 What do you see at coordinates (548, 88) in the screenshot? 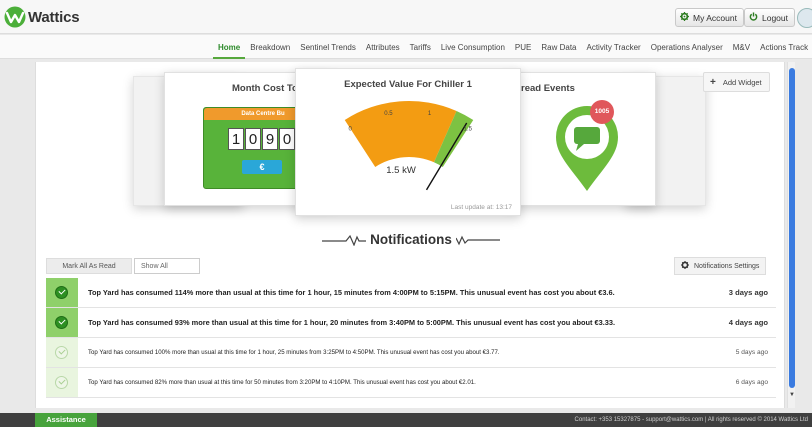
I see `events-title: read Events` at bounding box center [548, 88].